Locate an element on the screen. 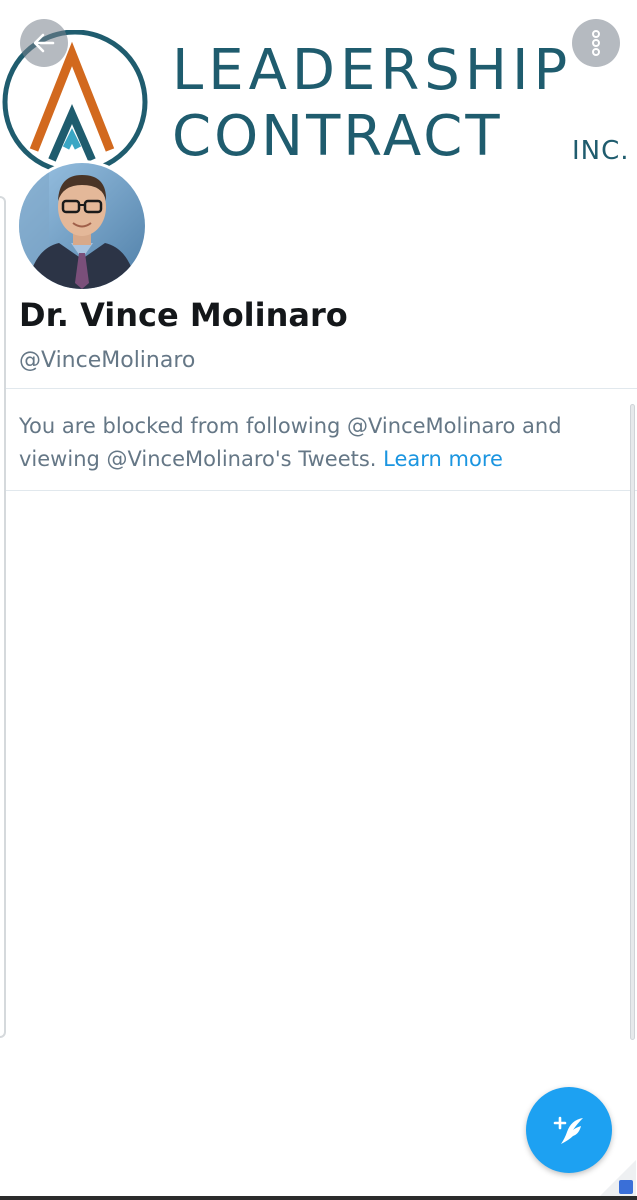 The height and width of the screenshot is (1200, 637). profile-handle: @VinceMolinaro is located at coordinates (107, 360).